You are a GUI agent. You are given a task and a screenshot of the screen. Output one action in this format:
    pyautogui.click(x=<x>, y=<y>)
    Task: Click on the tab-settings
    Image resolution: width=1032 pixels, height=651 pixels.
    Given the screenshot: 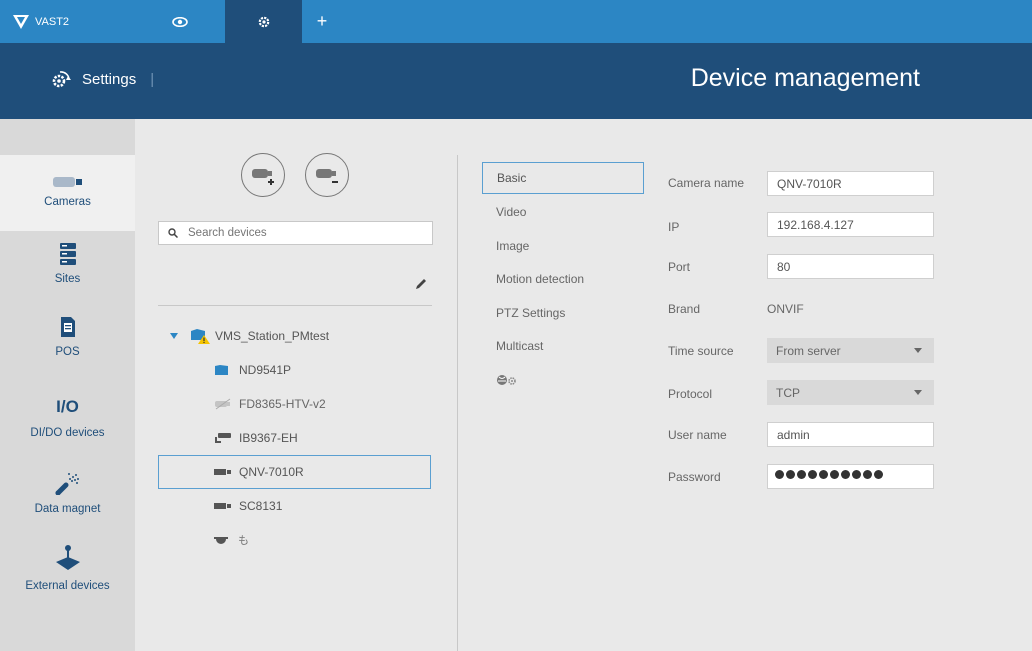 What is the action you would take?
    pyautogui.click(x=263, y=21)
    